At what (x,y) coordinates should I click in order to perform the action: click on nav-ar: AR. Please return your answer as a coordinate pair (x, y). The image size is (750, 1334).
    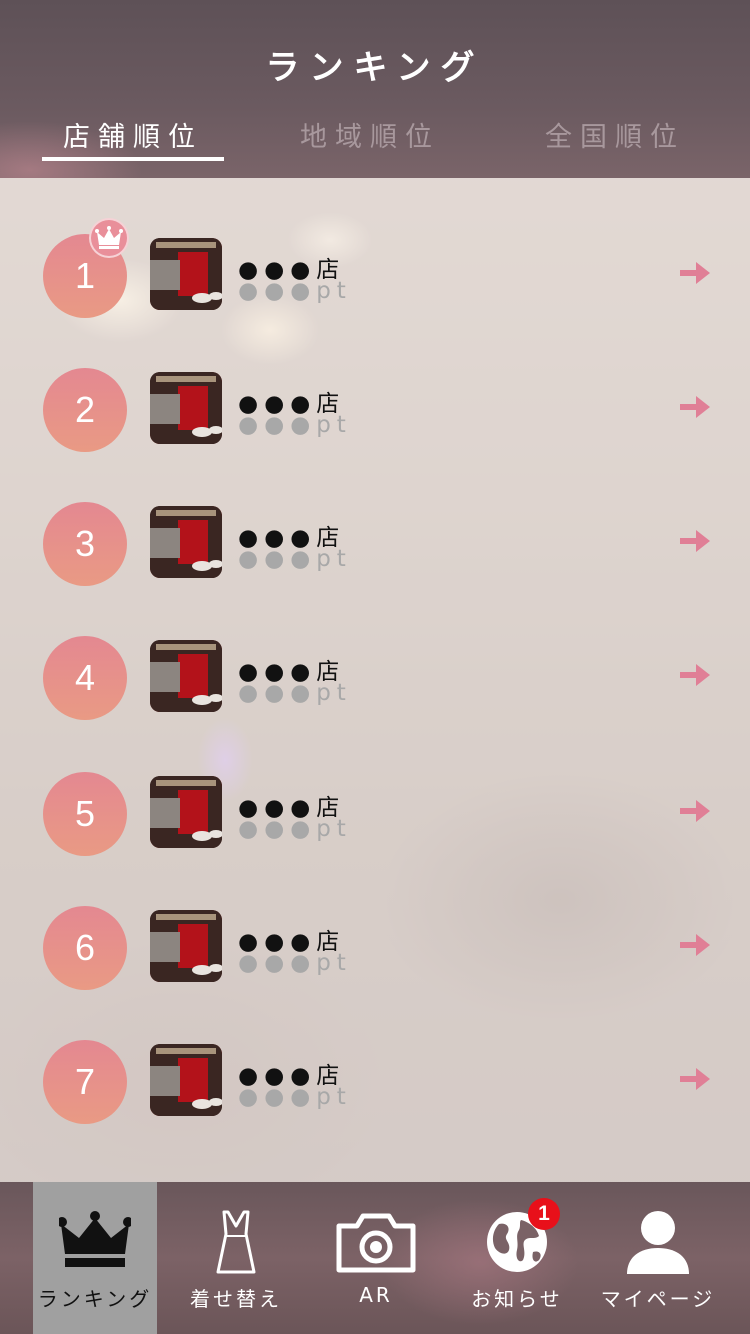
    Looking at the image, I should click on (376, 1258).